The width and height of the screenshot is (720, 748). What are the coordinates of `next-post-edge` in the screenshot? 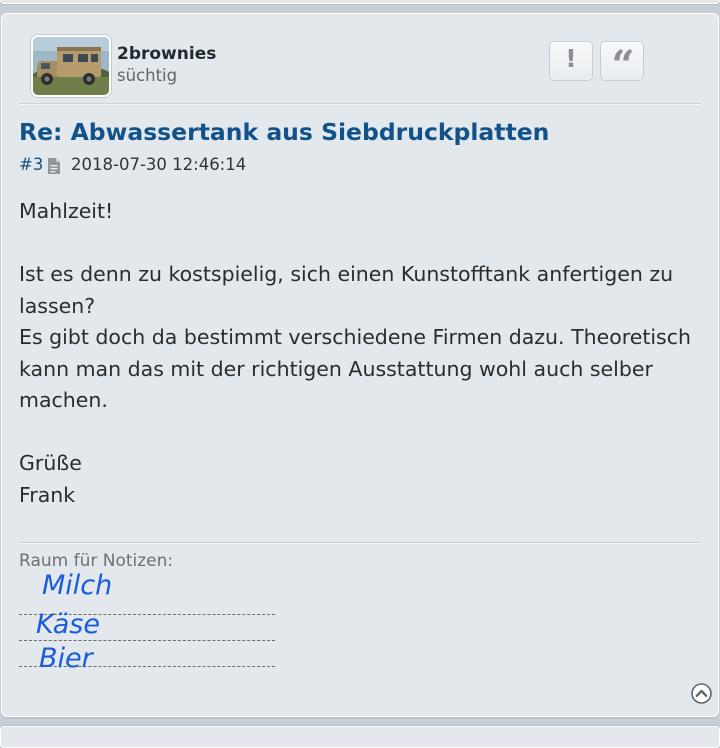 It's located at (360, 737).